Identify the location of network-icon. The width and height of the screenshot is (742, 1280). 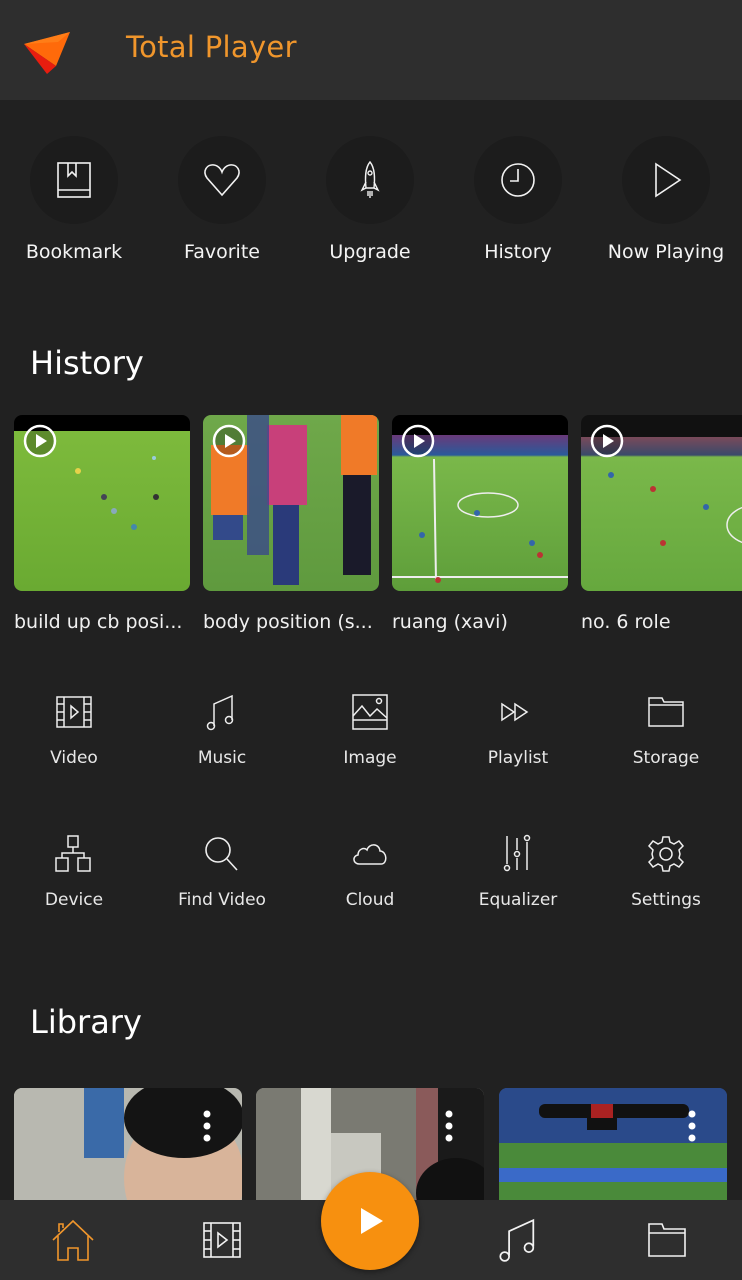
(73, 853).